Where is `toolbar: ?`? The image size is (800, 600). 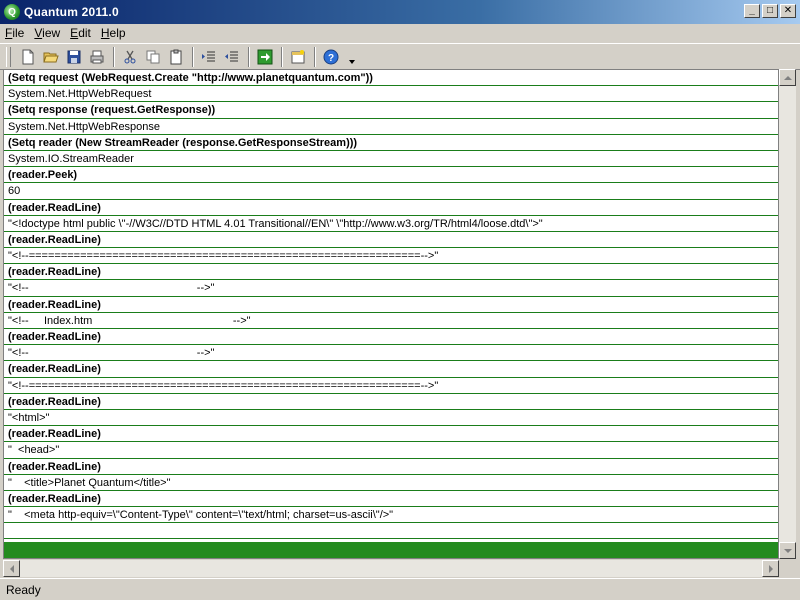 toolbar: ? is located at coordinates (400, 56).